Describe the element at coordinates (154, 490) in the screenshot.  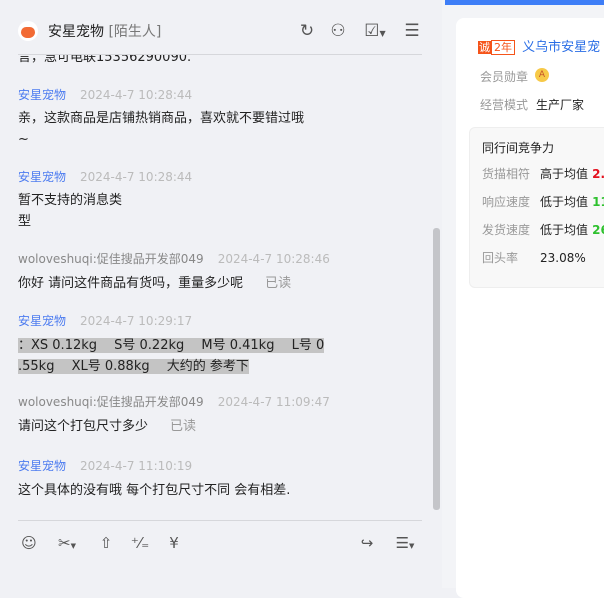
I see `message-text: 这个具体的没有哦 每个打包尺寸不同 会有相差.` at that location.